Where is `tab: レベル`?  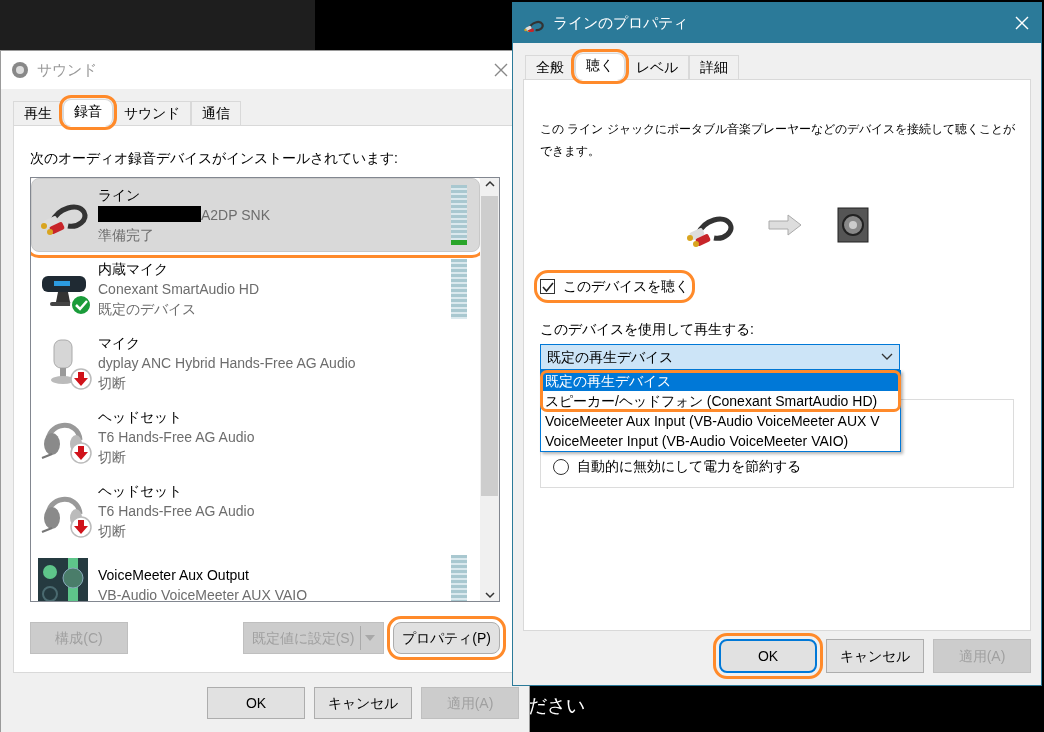
tab: レベル is located at coordinates (657, 67).